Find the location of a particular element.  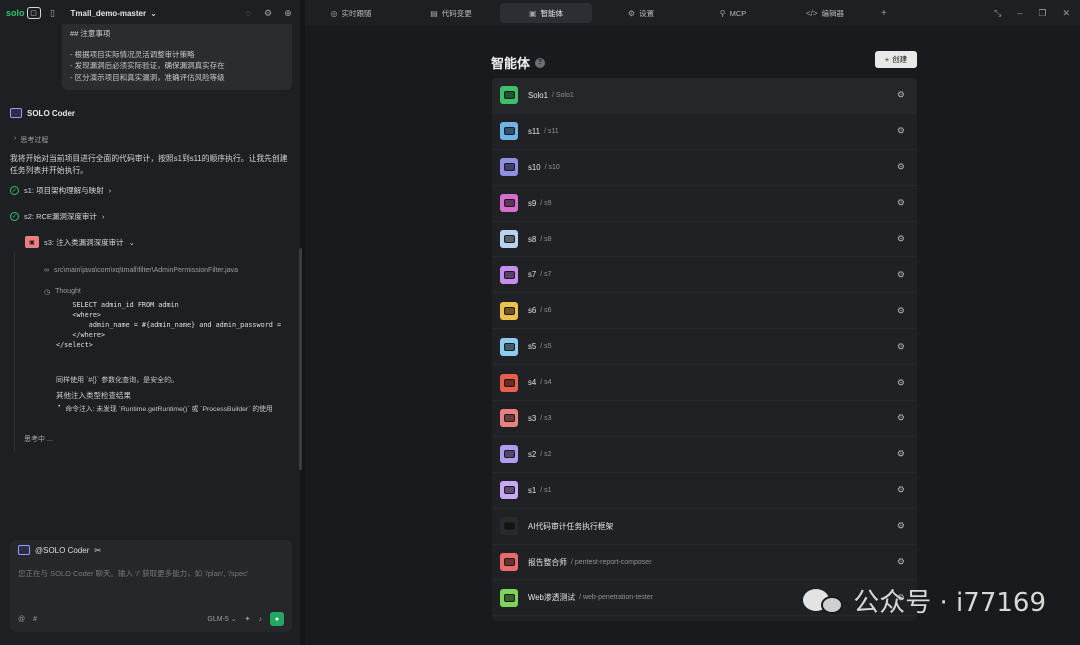

step-s3: ▣ s3: 注入类漏洞深度审计 ⌄ is located at coordinates (80, 242).